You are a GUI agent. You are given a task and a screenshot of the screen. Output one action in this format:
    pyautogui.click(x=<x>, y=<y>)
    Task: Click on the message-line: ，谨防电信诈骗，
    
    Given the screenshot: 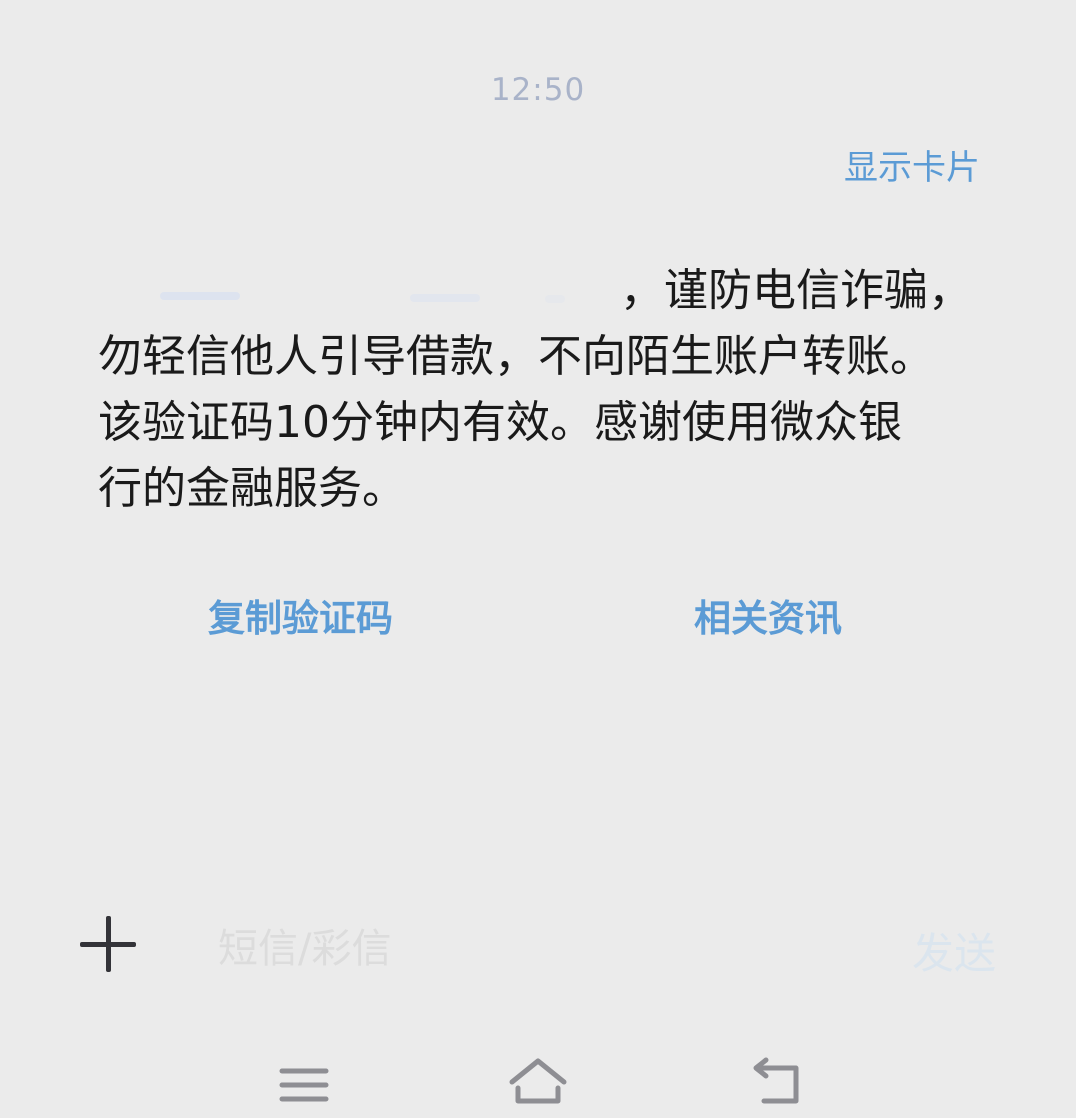 What is the action you would take?
    pyautogui.click(x=796, y=290)
    